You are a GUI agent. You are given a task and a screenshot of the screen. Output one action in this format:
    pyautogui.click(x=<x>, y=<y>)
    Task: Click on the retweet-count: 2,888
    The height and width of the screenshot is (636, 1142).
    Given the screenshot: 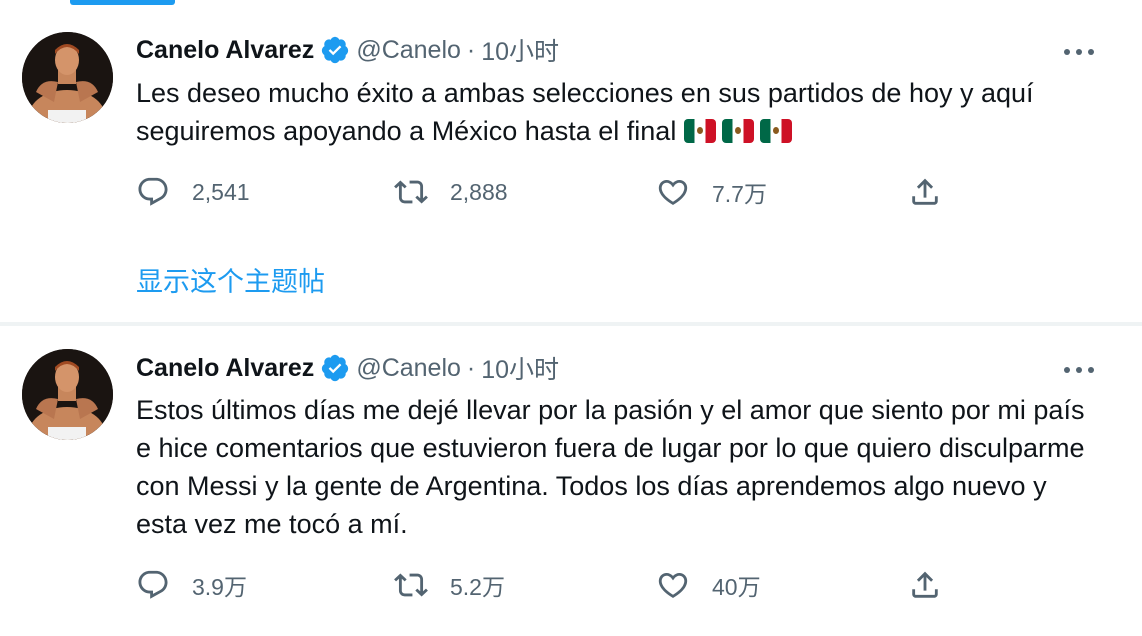 What is the action you would take?
    pyautogui.click(x=479, y=191)
    